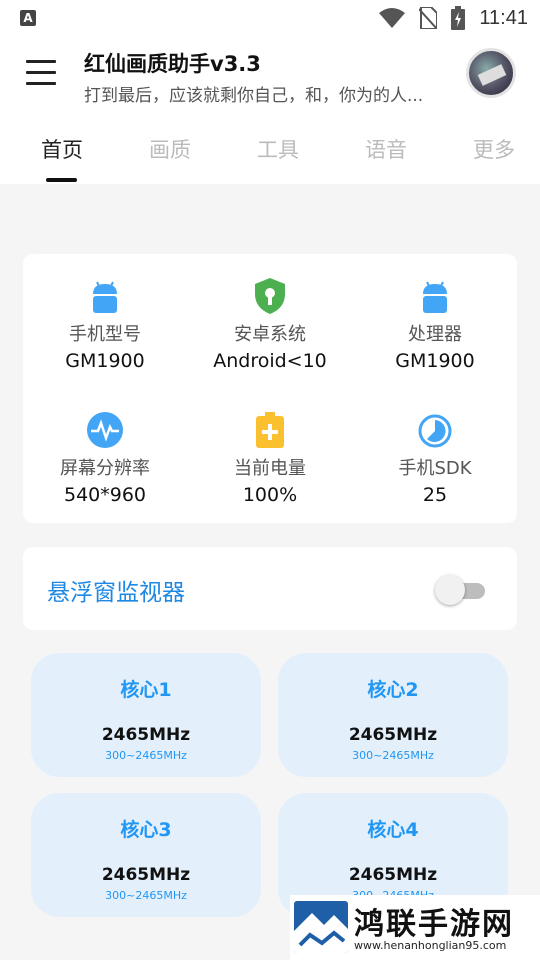  What do you see at coordinates (270, 588) in the screenshot?
I see `floating-monitor-card: 悬浮窗监视器` at bounding box center [270, 588].